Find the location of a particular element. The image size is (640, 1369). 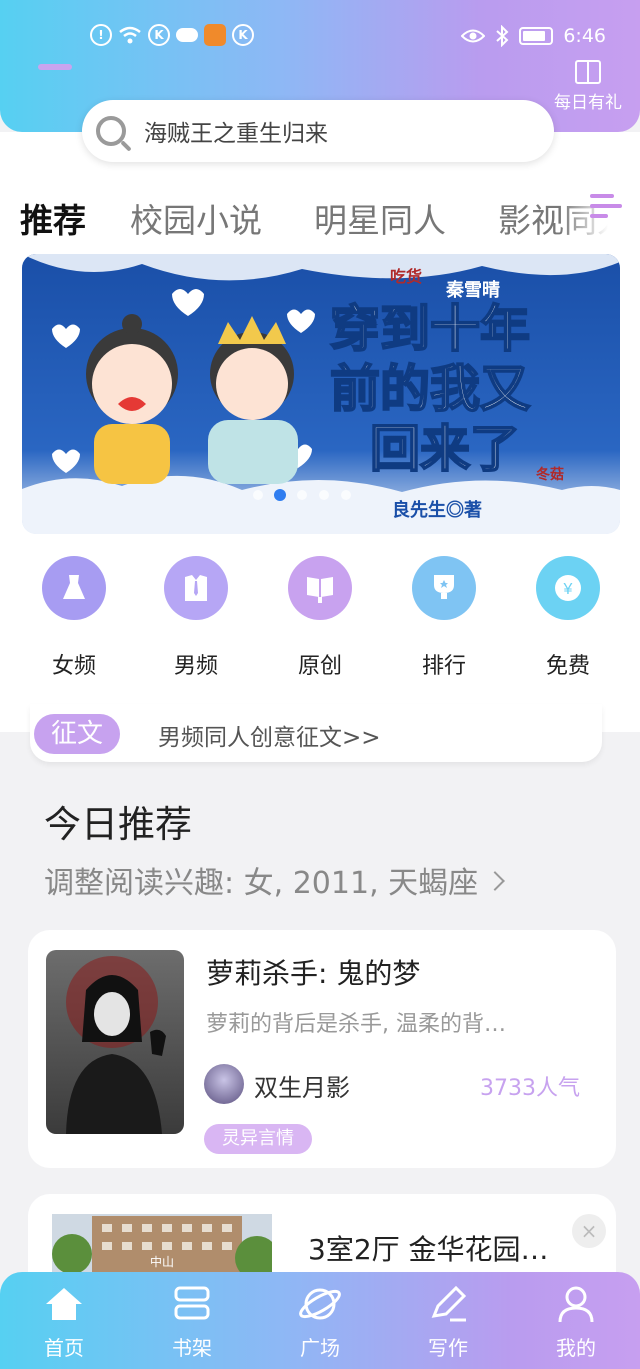

nav-bookshelf: 书架 is located at coordinates (192, 1322).